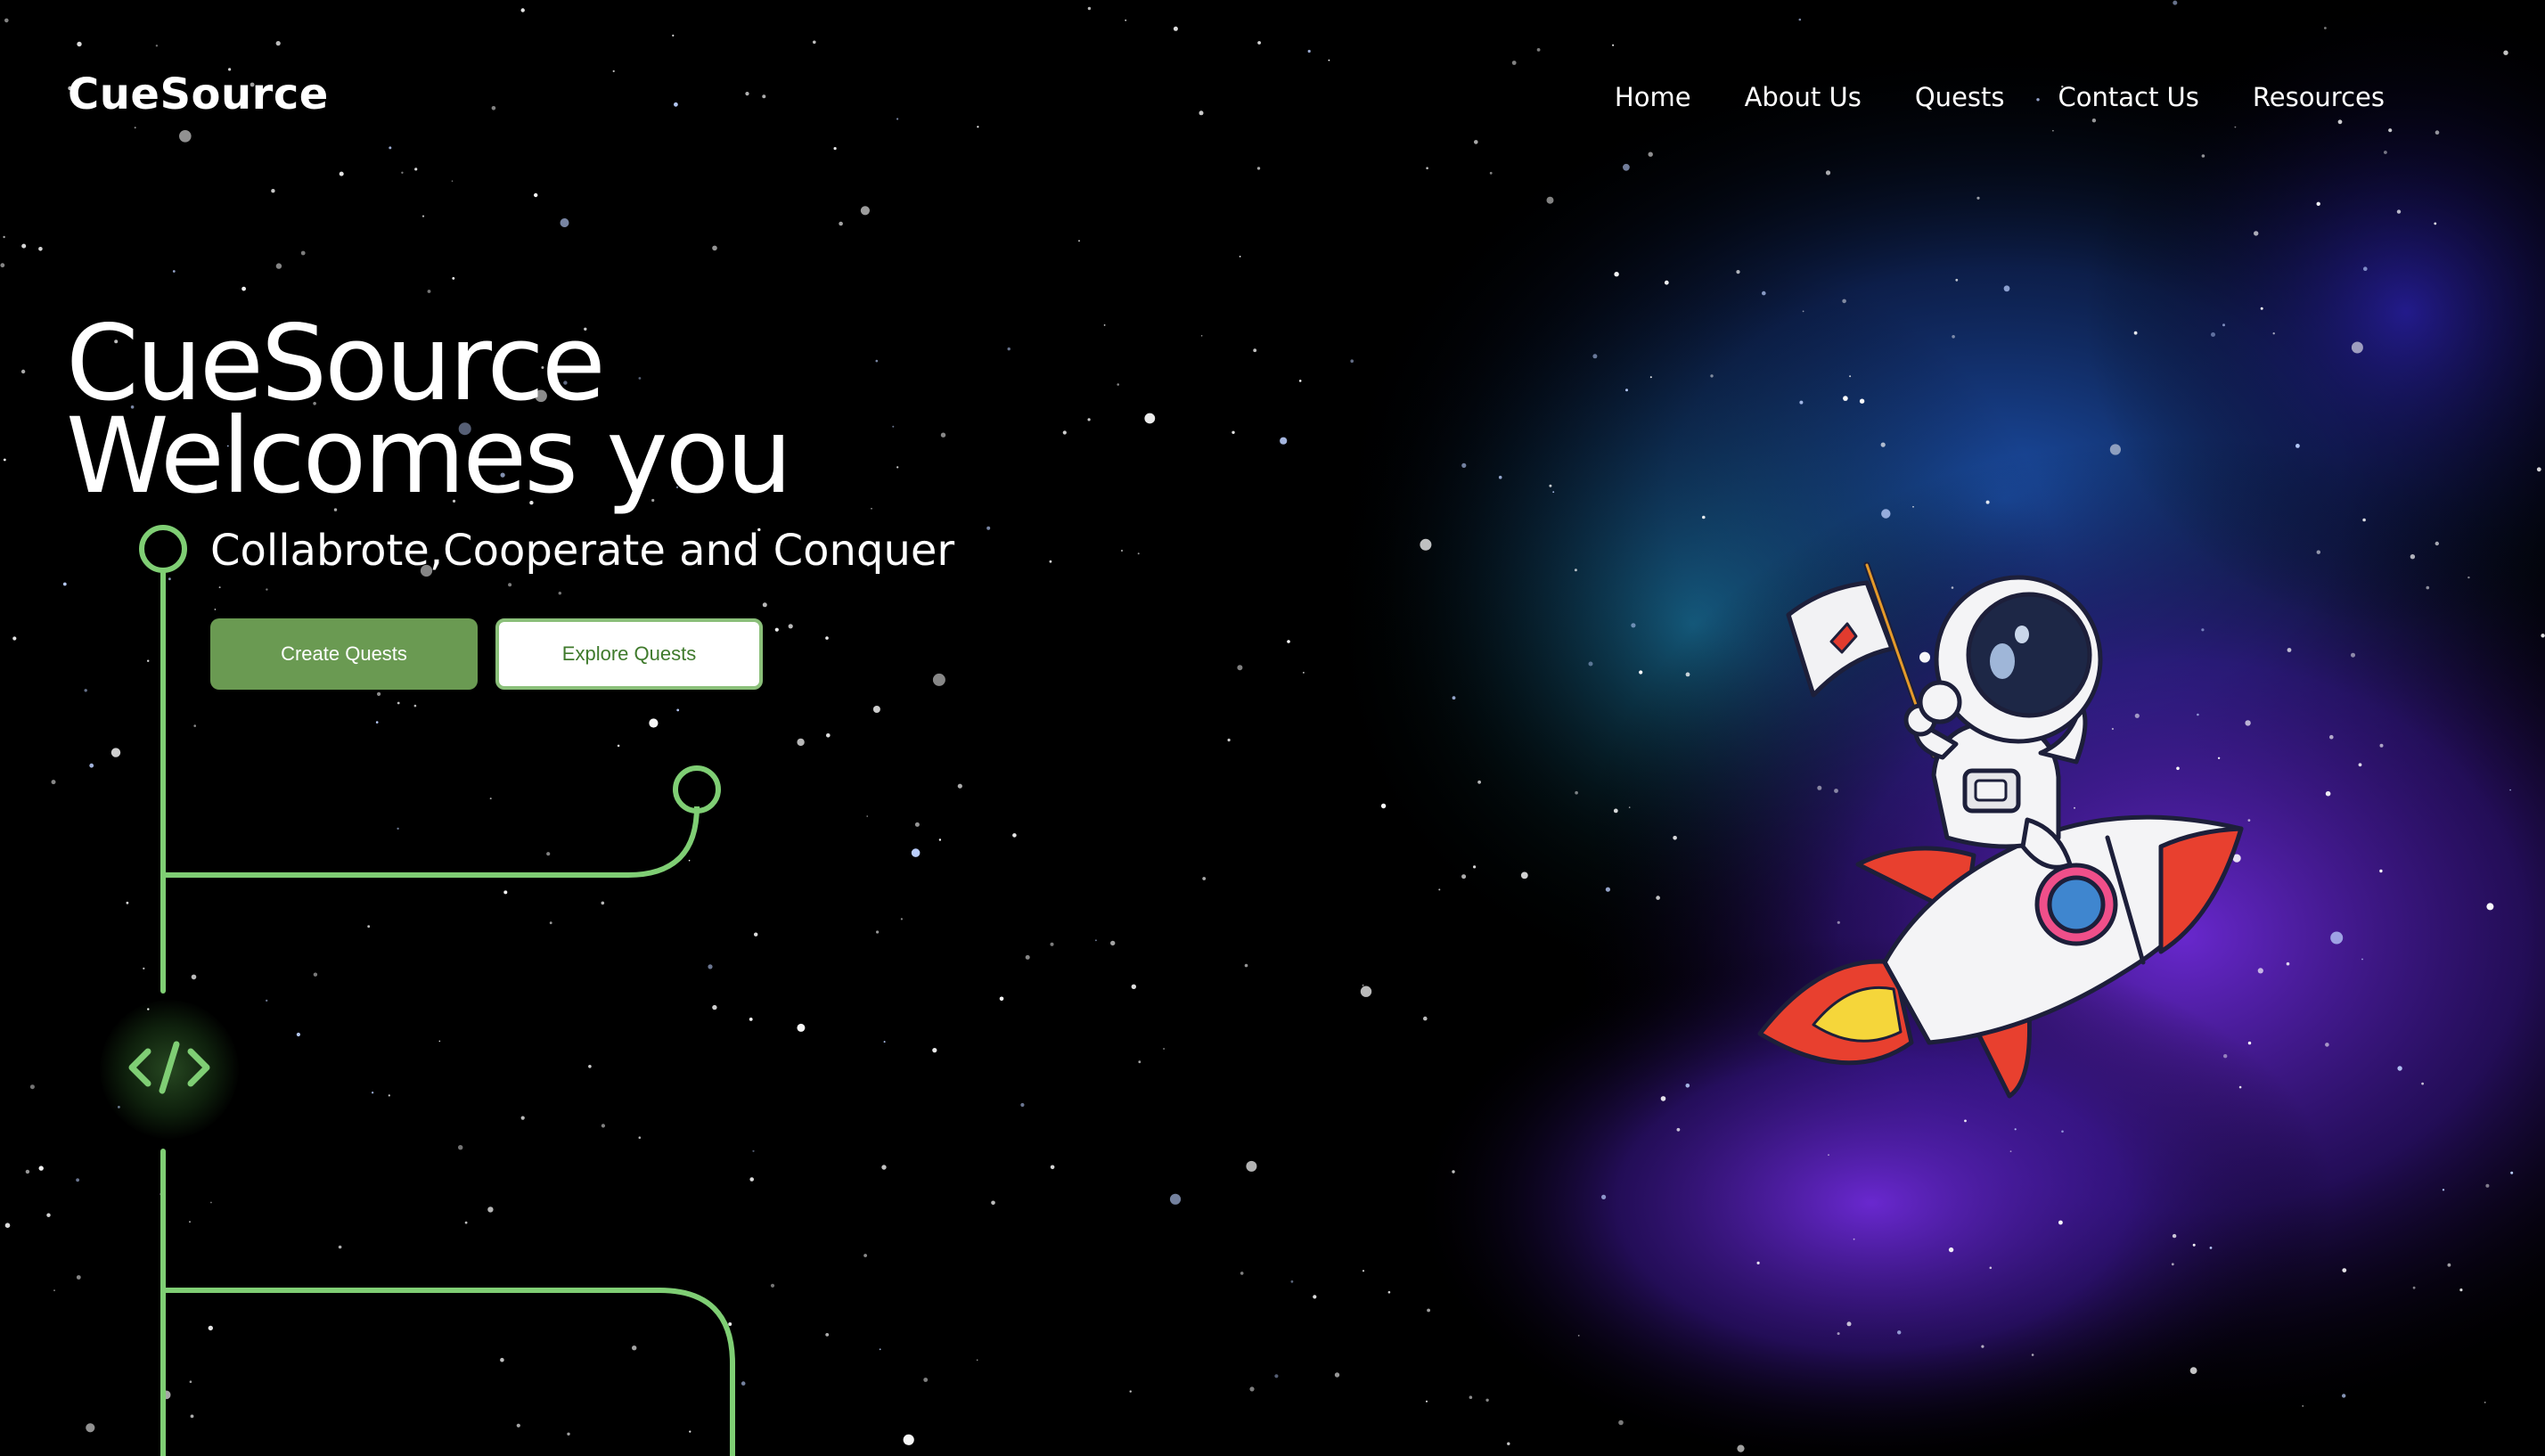 The width and height of the screenshot is (2545, 1456). Describe the element at coordinates (1653, 97) in the screenshot. I see `nav-home: Home` at that location.